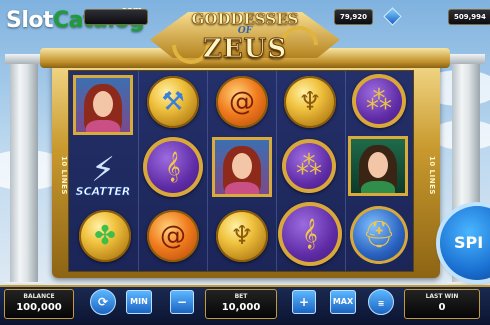  I want to click on balance-value: 100,000, so click(39, 307).